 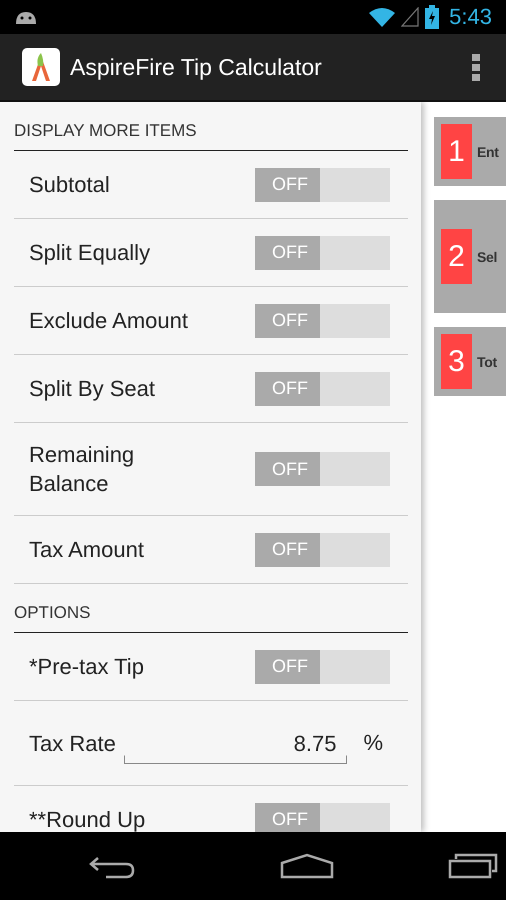 I want to click on step-text: Sel, so click(x=487, y=256).